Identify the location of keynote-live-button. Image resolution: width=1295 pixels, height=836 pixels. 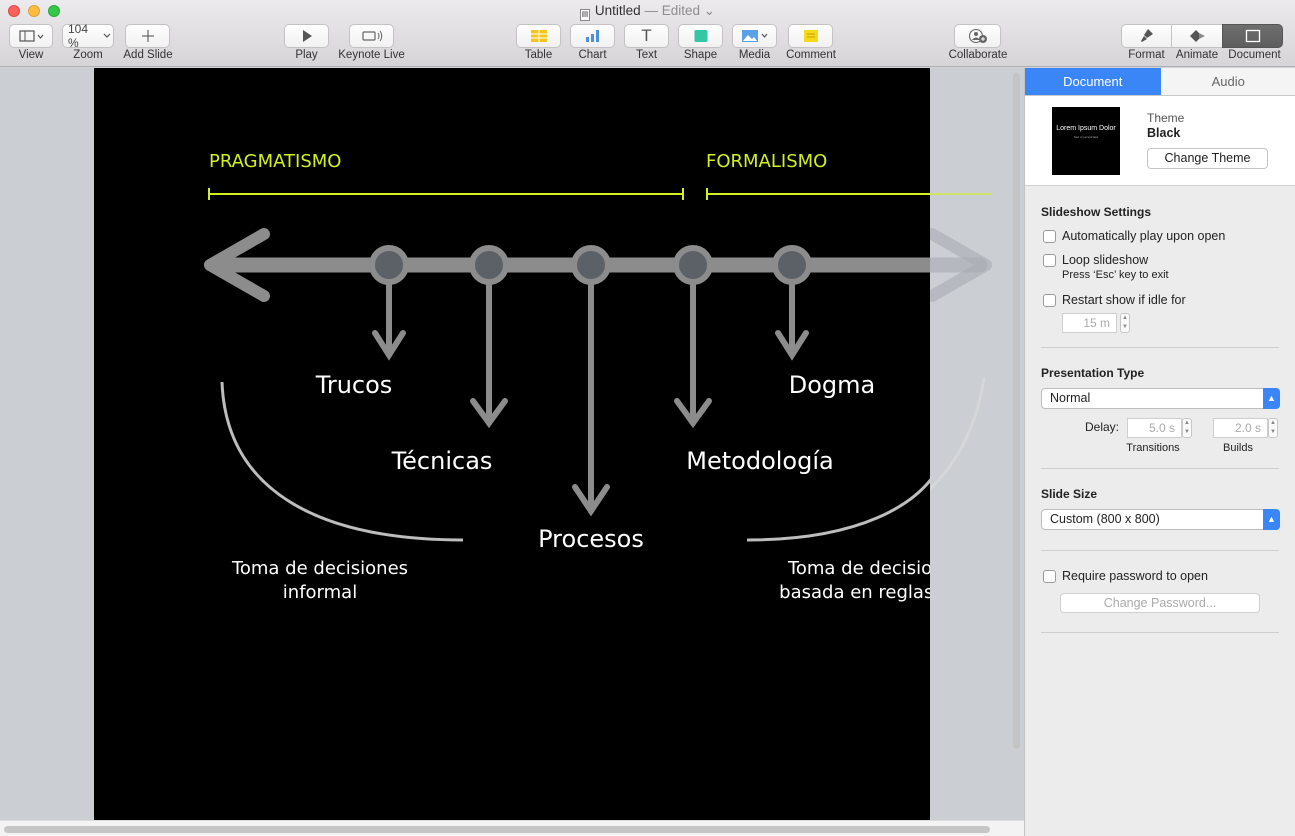
(371, 36).